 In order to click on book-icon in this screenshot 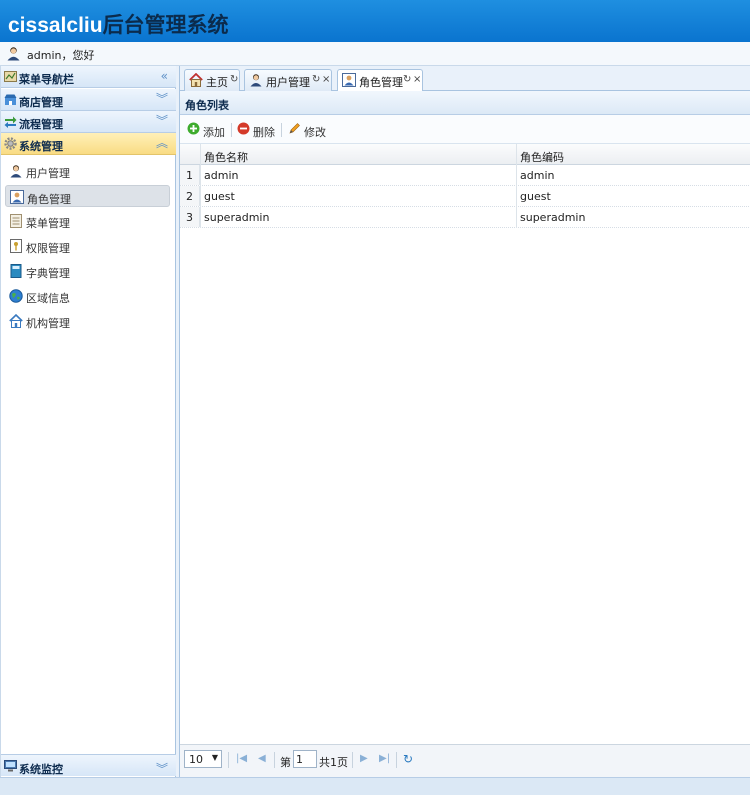, I will do `click(16, 272)`.